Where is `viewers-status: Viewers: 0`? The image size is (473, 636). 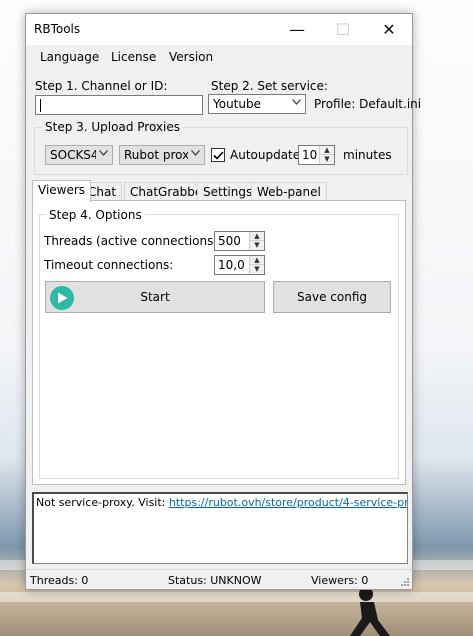 viewers-status: Viewers: 0 is located at coordinates (340, 580).